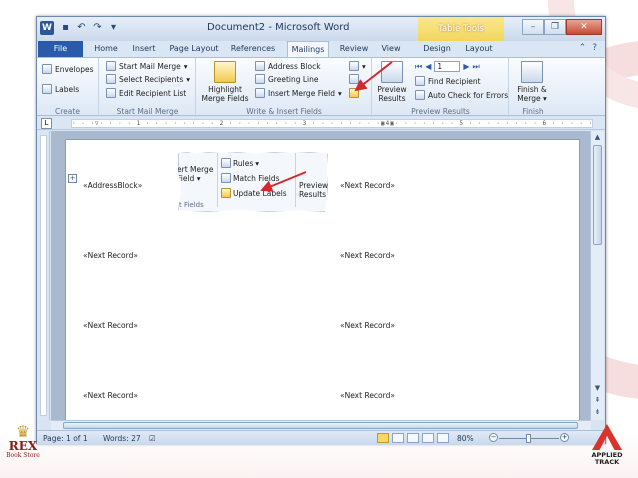 The image size is (638, 478). What do you see at coordinates (383, 438) in the screenshot?
I see `print-layout-view-icon` at bounding box center [383, 438].